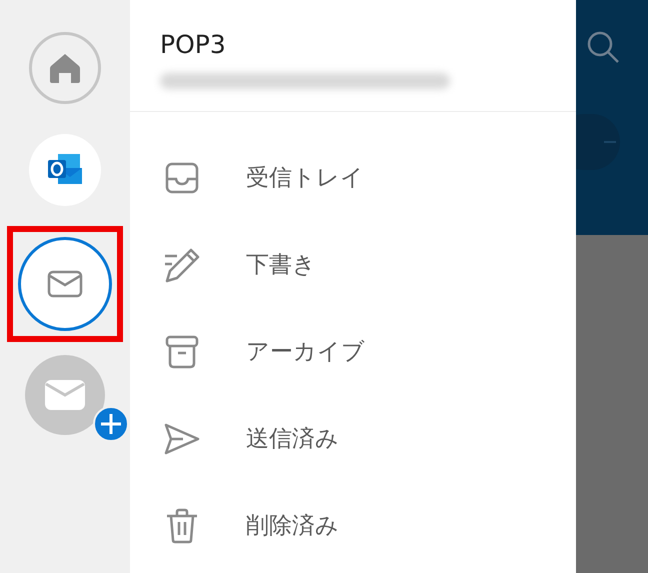  I want to click on folder-item: 送信済み, so click(353, 438).